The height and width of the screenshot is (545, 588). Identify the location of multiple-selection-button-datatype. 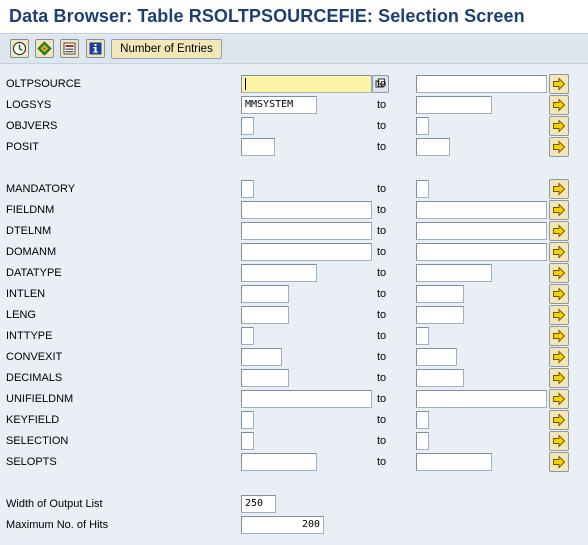
(559, 273).